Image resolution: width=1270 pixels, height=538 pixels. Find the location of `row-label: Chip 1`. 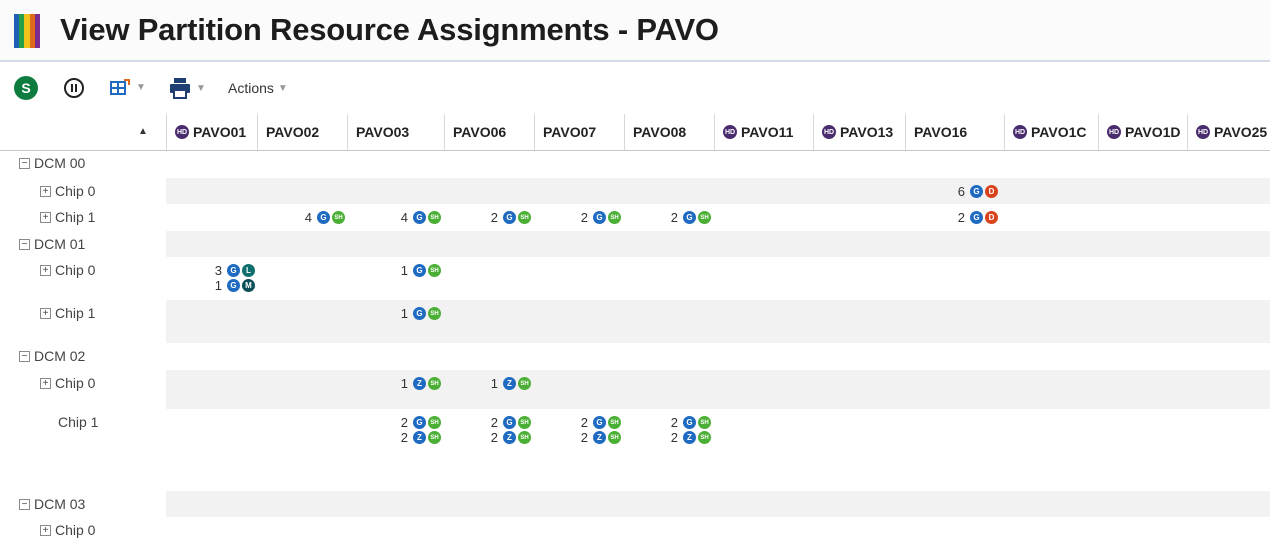

row-label: Chip 1 is located at coordinates (78, 422).